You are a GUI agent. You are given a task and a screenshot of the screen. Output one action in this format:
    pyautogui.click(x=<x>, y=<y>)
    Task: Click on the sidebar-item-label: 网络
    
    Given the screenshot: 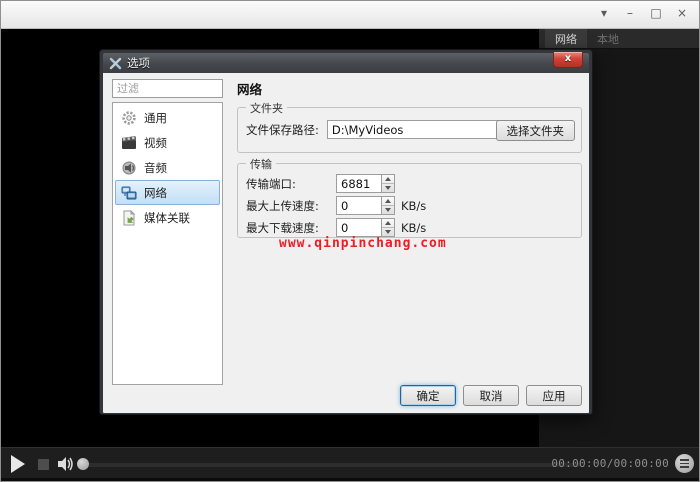 What is the action you would take?
    pyautogui.click(x=155, y=192)
    